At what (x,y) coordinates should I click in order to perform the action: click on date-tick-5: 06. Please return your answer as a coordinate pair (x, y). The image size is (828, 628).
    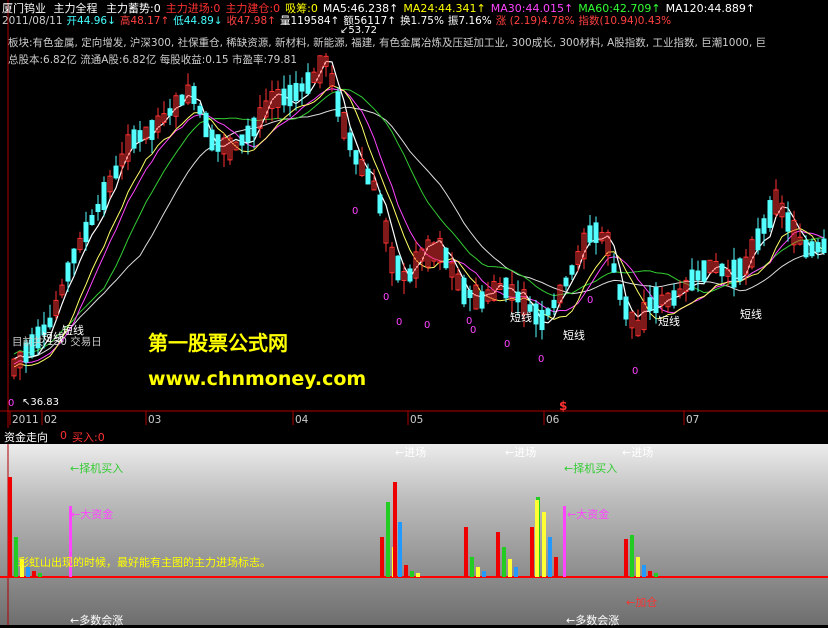
    Looking at the image, I should click on (553, 420).